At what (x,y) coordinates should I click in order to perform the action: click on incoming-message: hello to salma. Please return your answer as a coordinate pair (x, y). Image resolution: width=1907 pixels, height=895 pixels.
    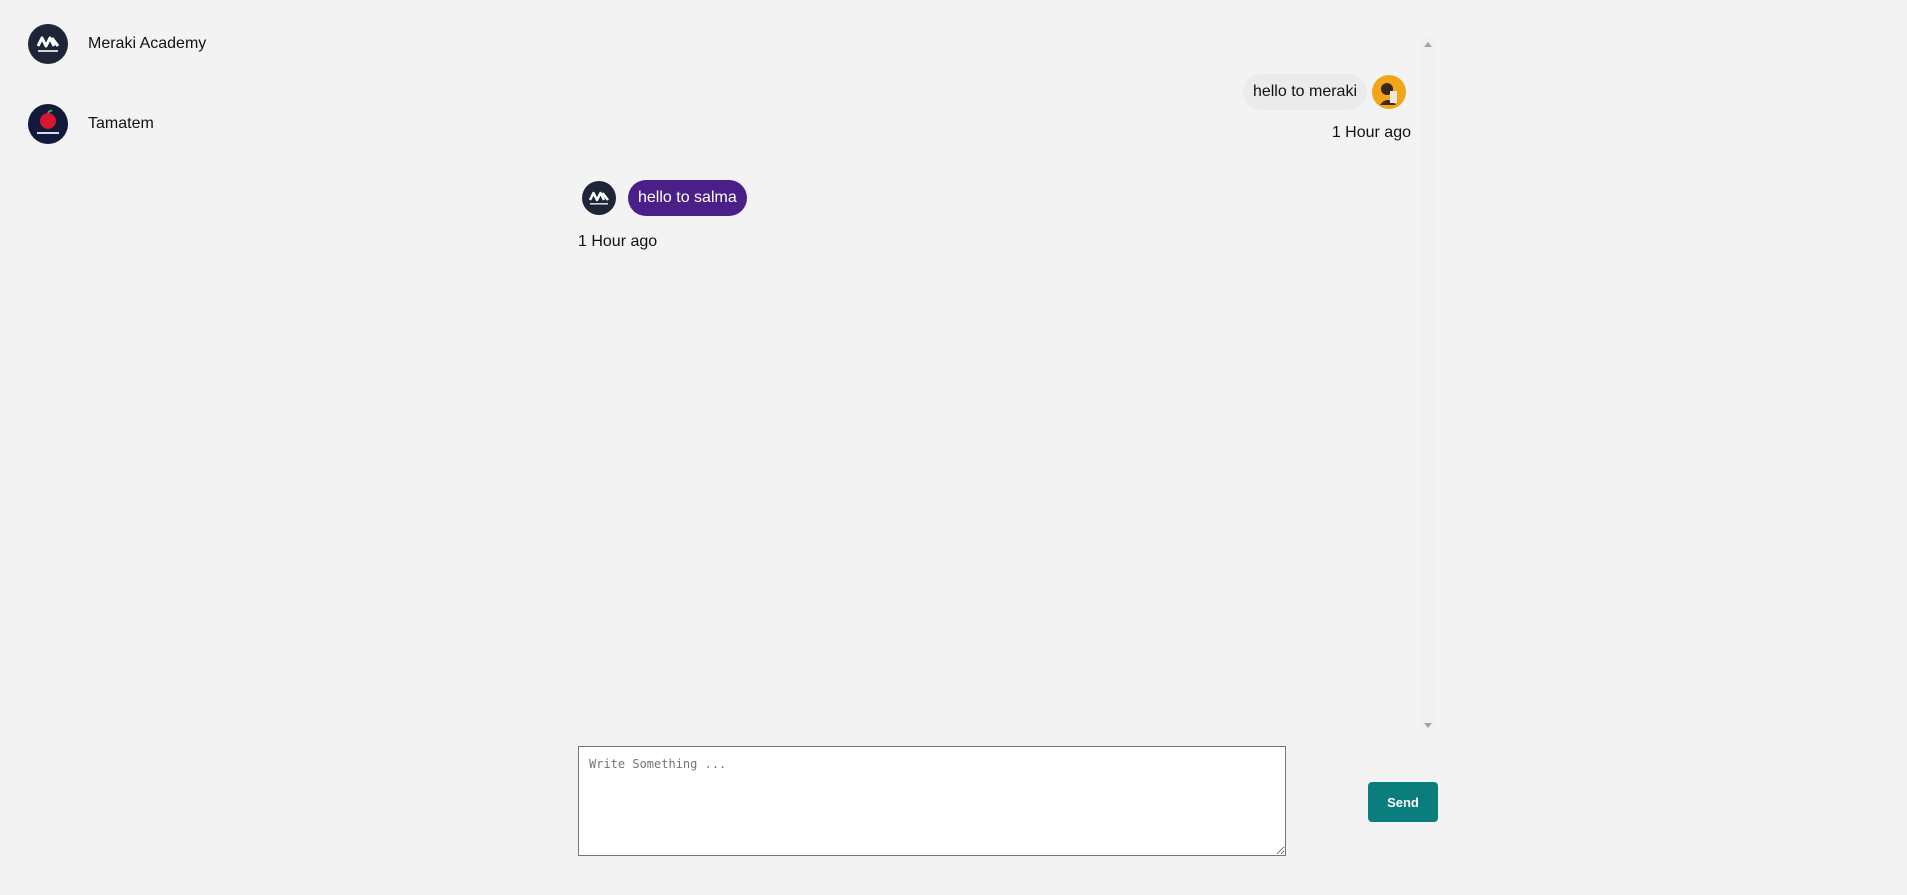
    Looking at the image, I should click on (664, 198).